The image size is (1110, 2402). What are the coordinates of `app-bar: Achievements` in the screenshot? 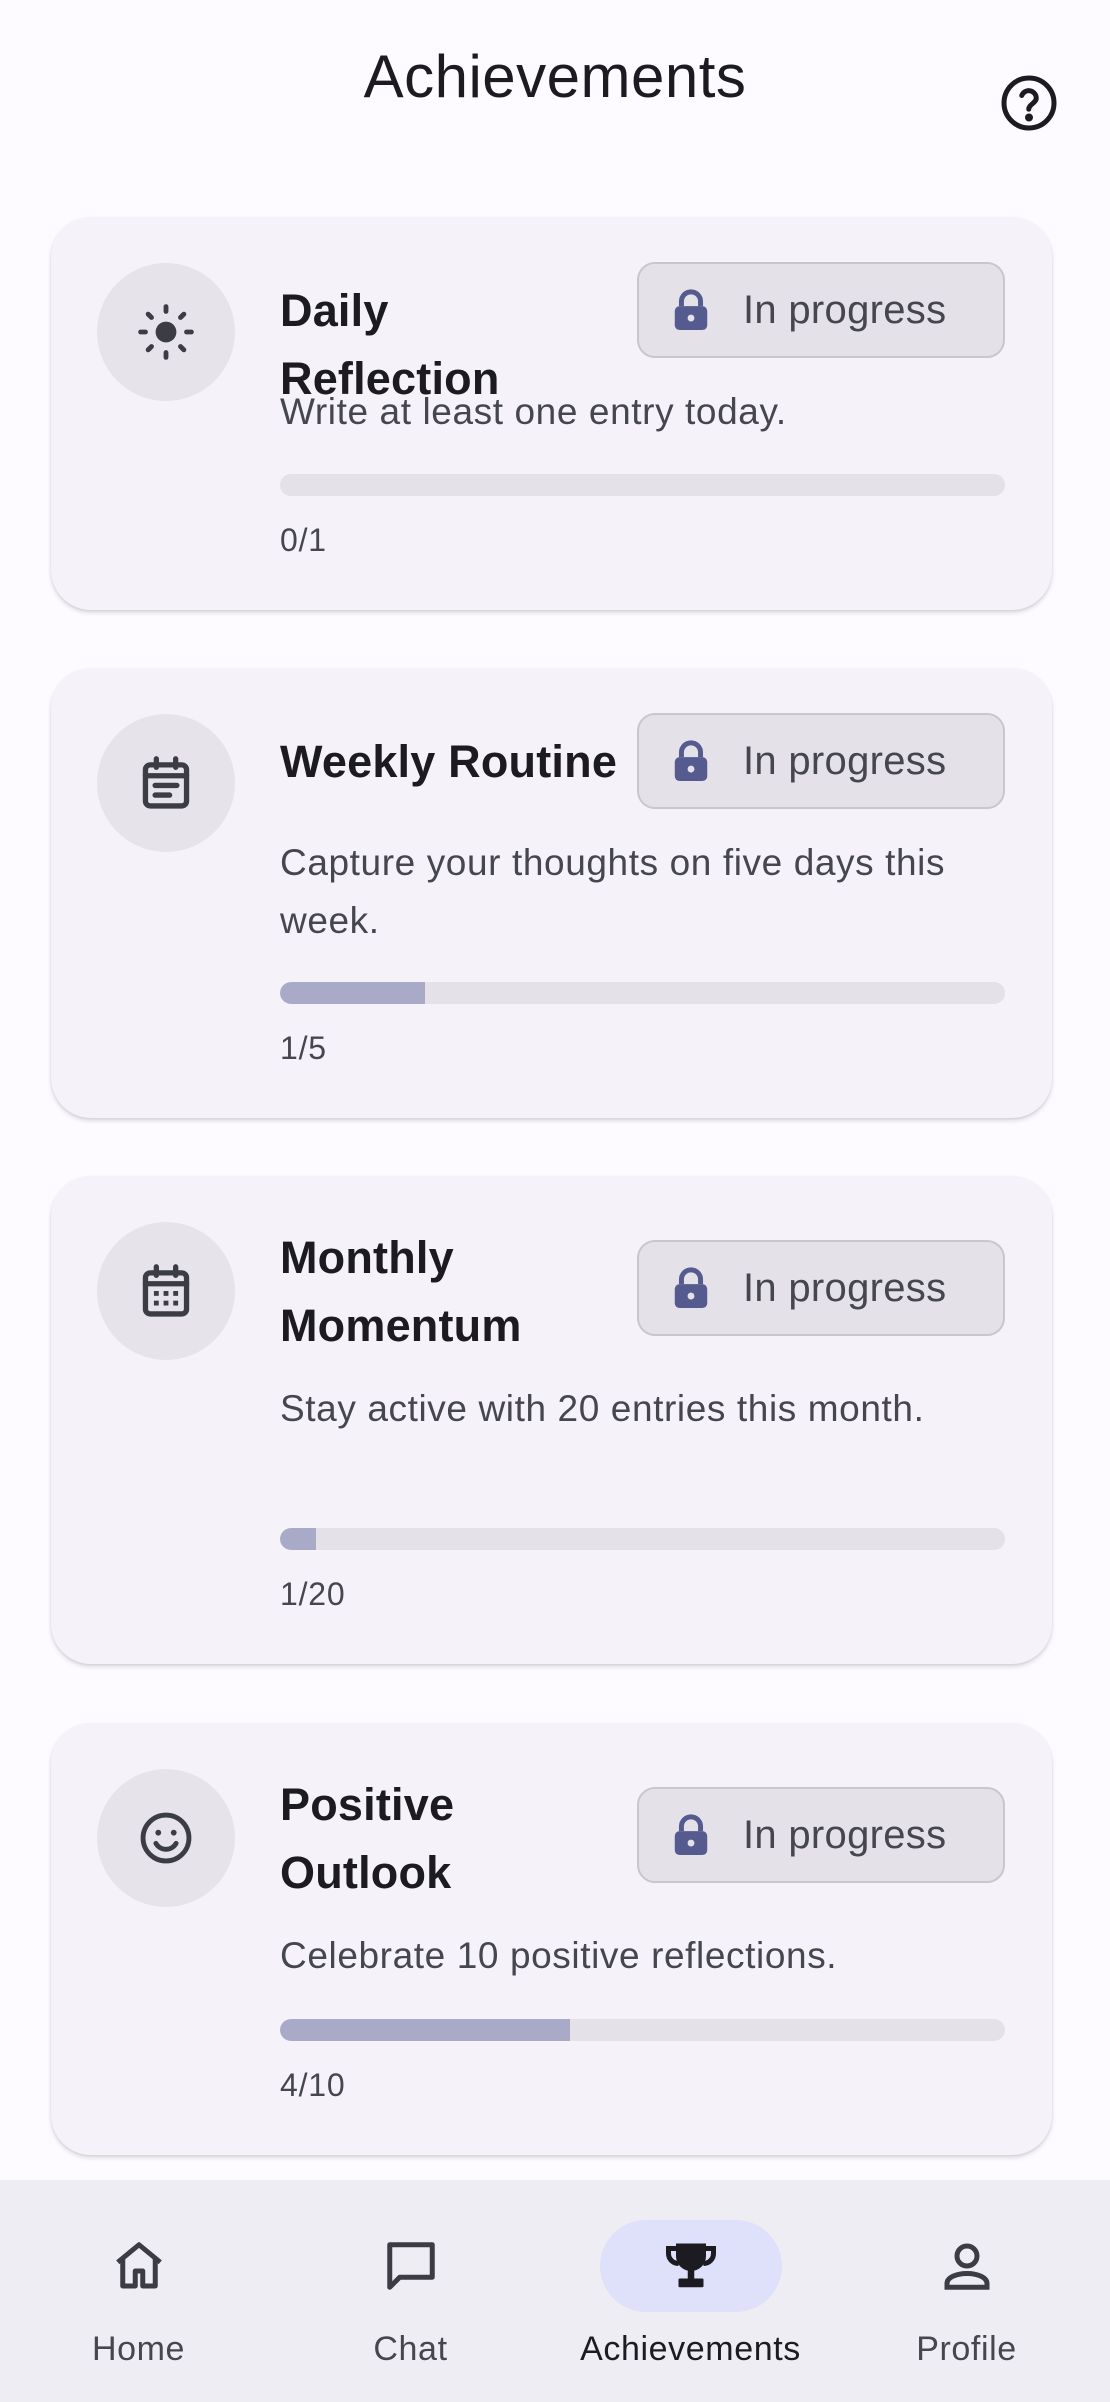 It's located at (555, 85).